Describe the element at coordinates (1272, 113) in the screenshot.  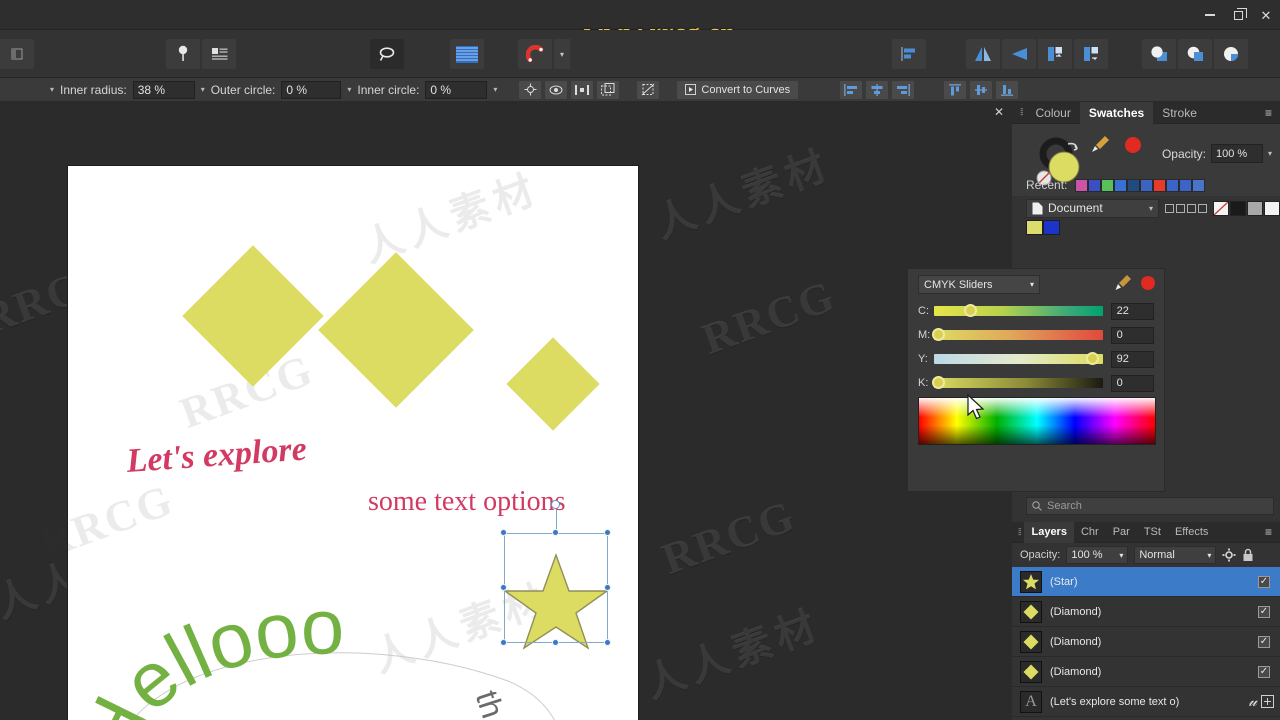
I see `colour-panel-menu-button: ≡` at that location.